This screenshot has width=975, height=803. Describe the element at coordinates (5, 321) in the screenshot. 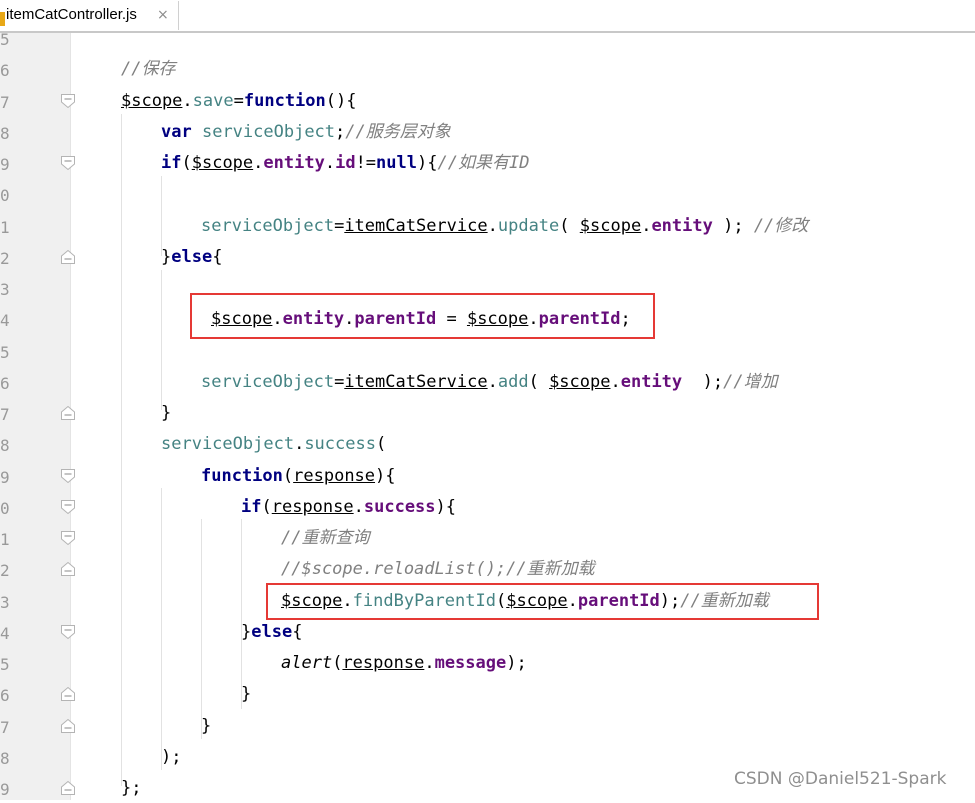

I see `line-number: 4` at that location.